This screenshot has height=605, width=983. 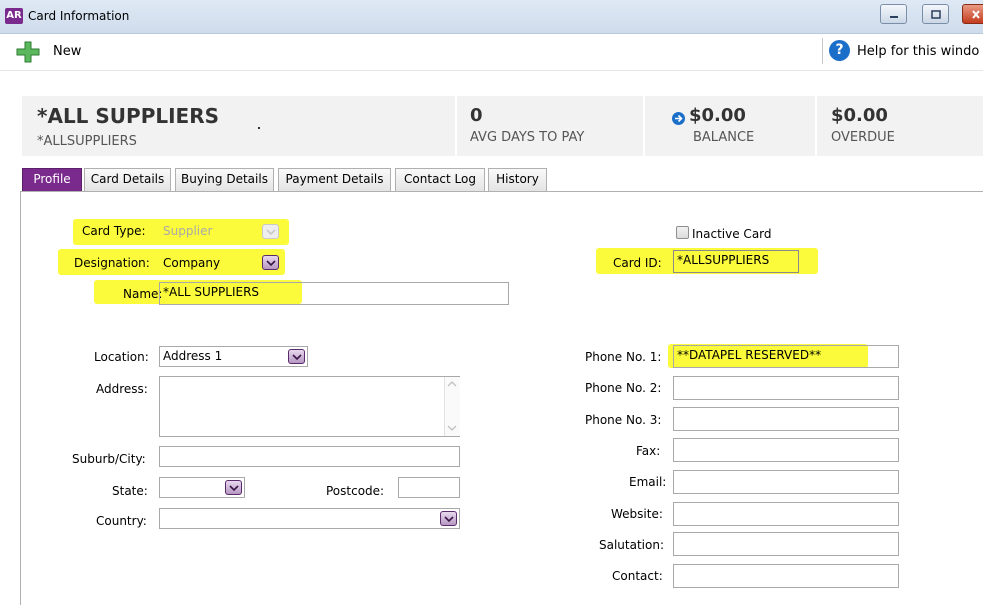 What do you see at coordinates (648, 451) in the screenshot?
I see `fax-label: Fax:` at bounding box center [648, 451].